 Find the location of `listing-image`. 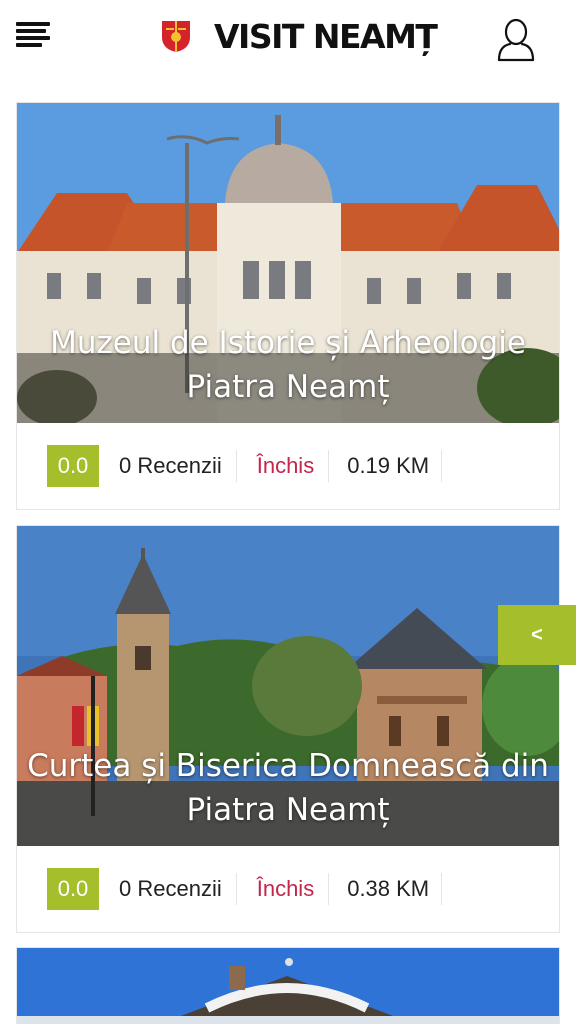

listing-image is located at coordinates (288, 986).